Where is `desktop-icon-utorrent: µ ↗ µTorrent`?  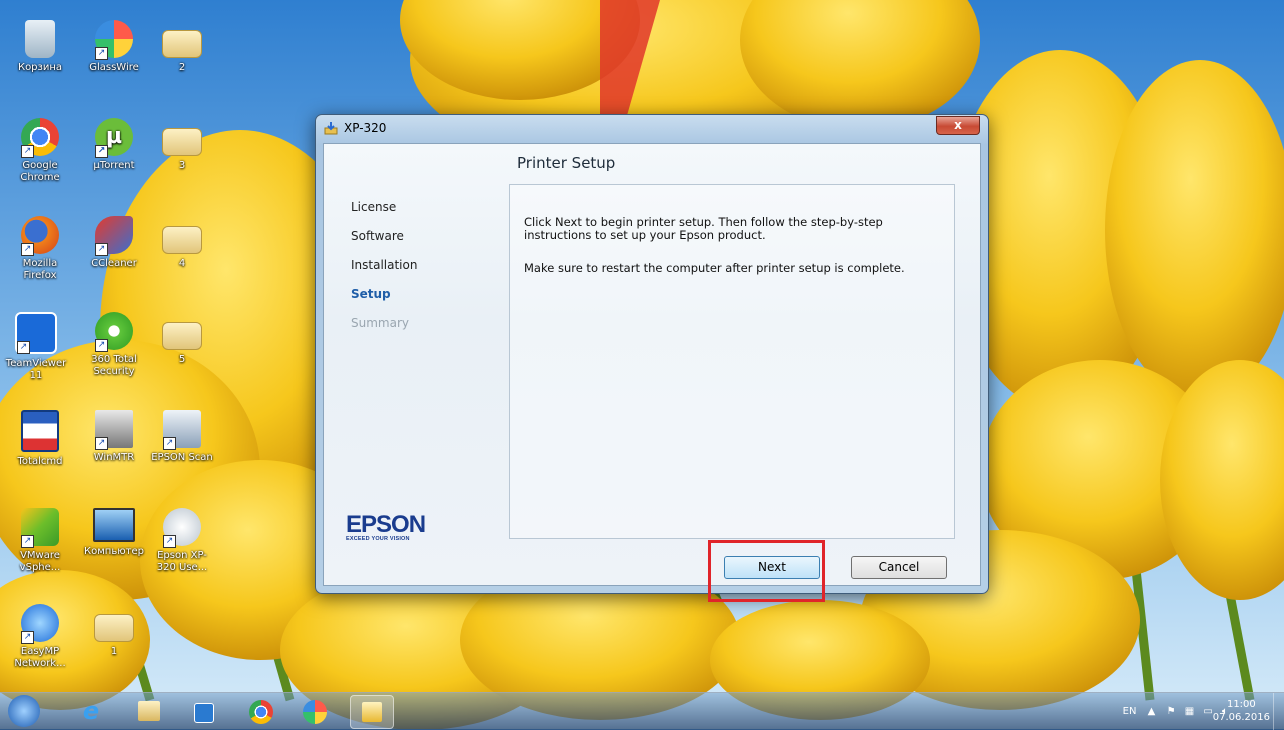
desktop-icon-utorrent: µ ↗ µTorrent is located at coordinates (114, 145).